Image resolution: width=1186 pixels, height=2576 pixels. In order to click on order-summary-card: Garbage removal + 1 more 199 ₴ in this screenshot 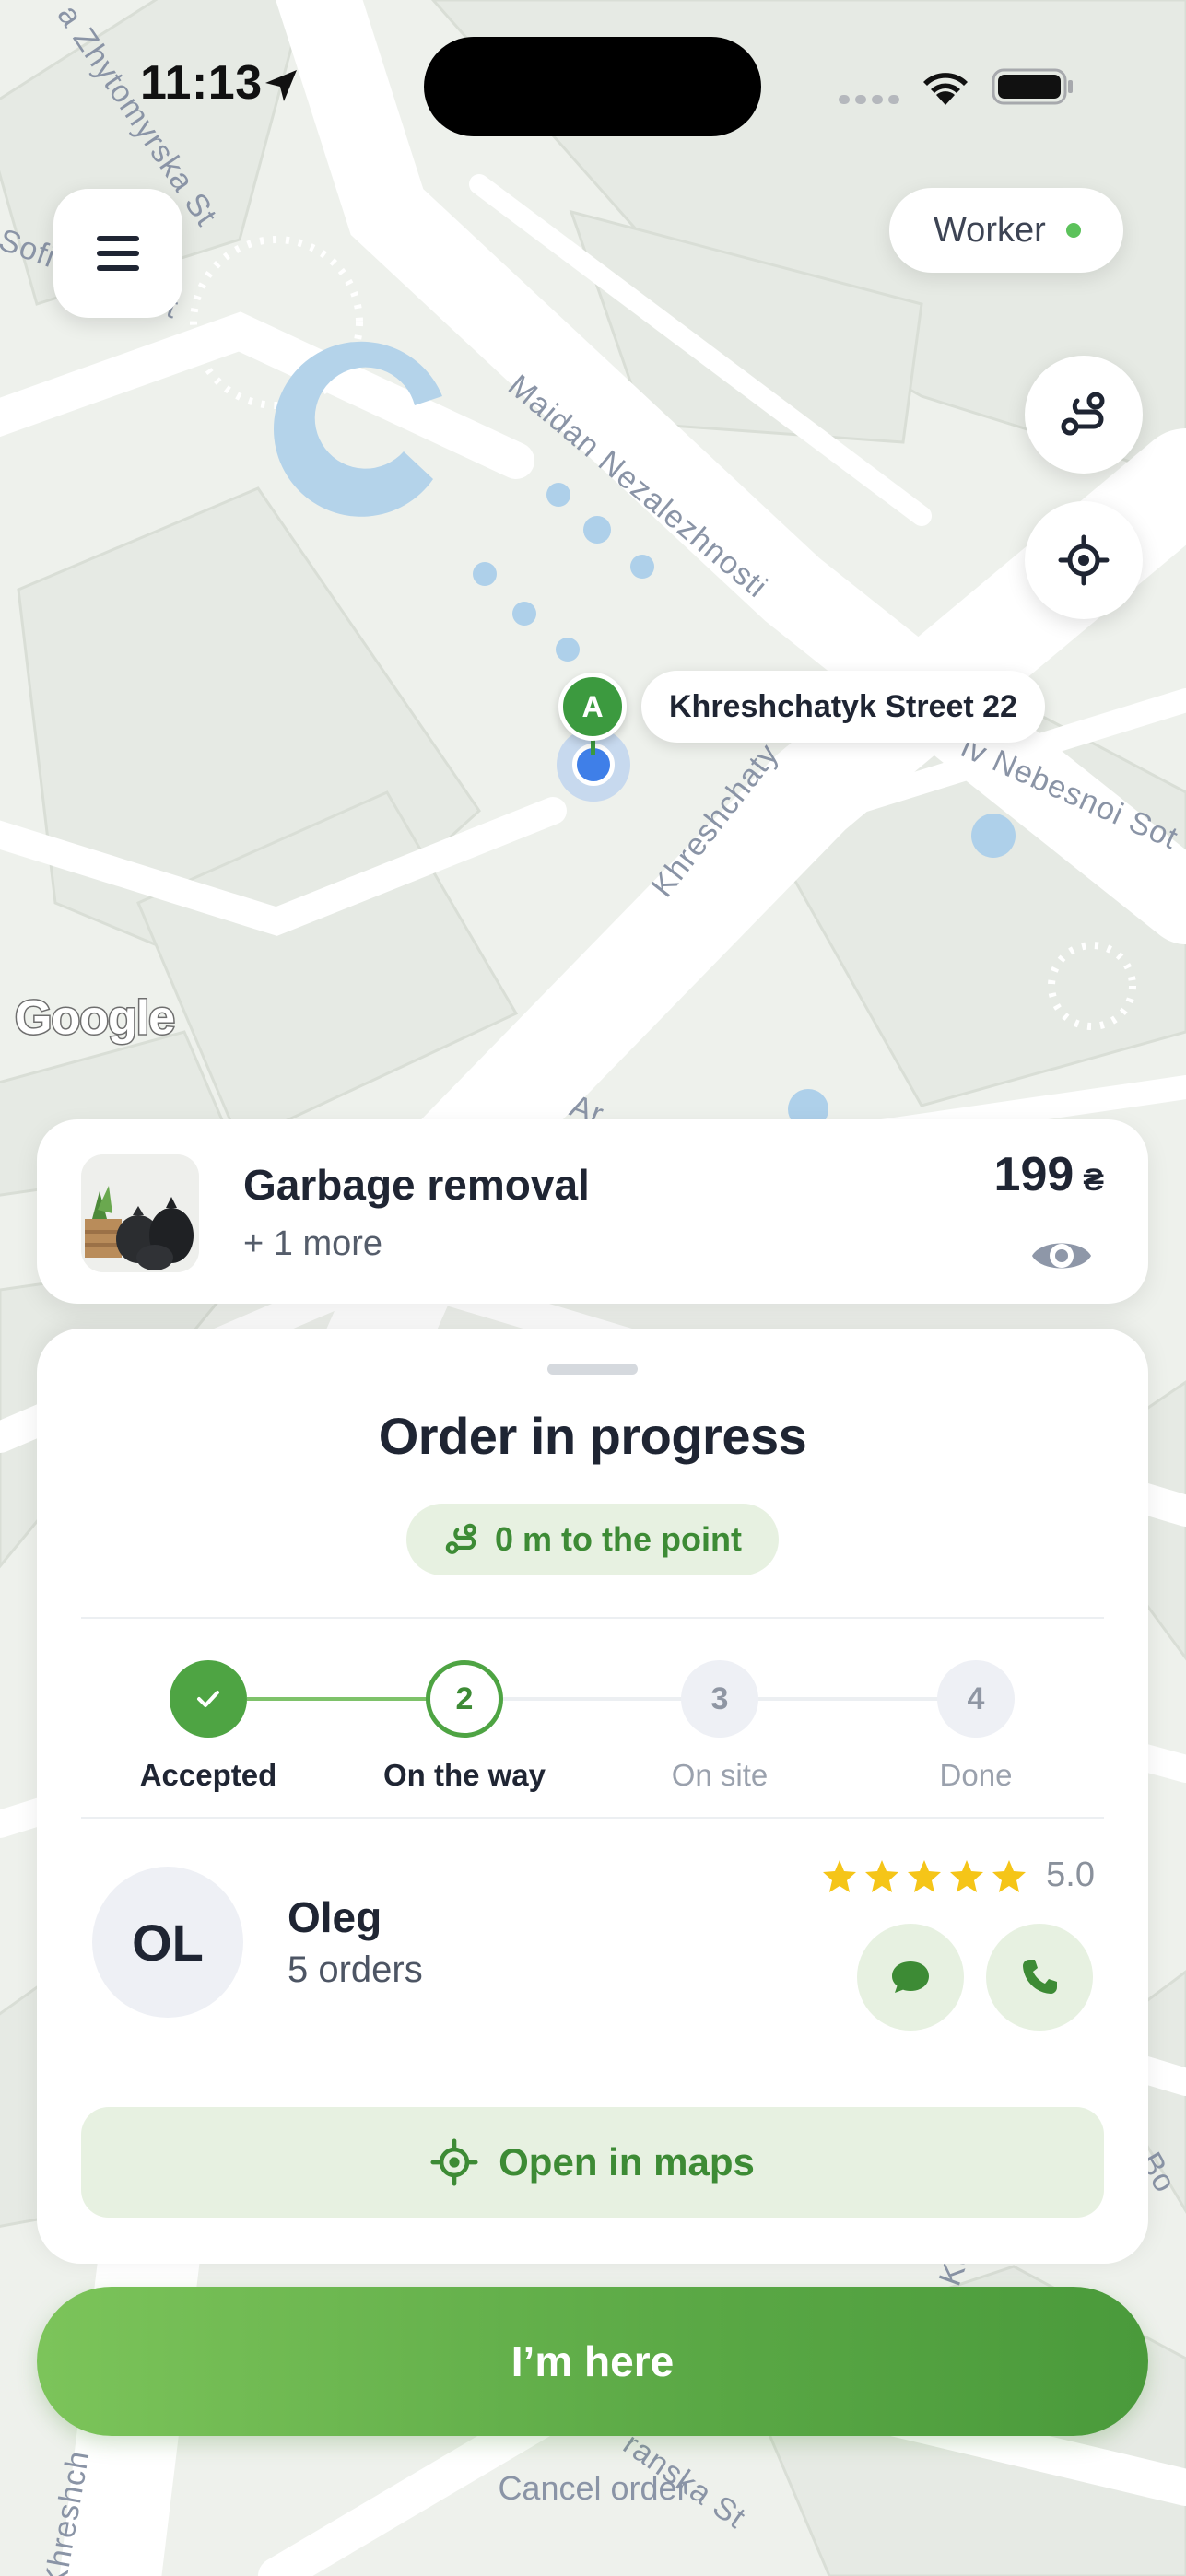, I will do `click(592, 1211)`.